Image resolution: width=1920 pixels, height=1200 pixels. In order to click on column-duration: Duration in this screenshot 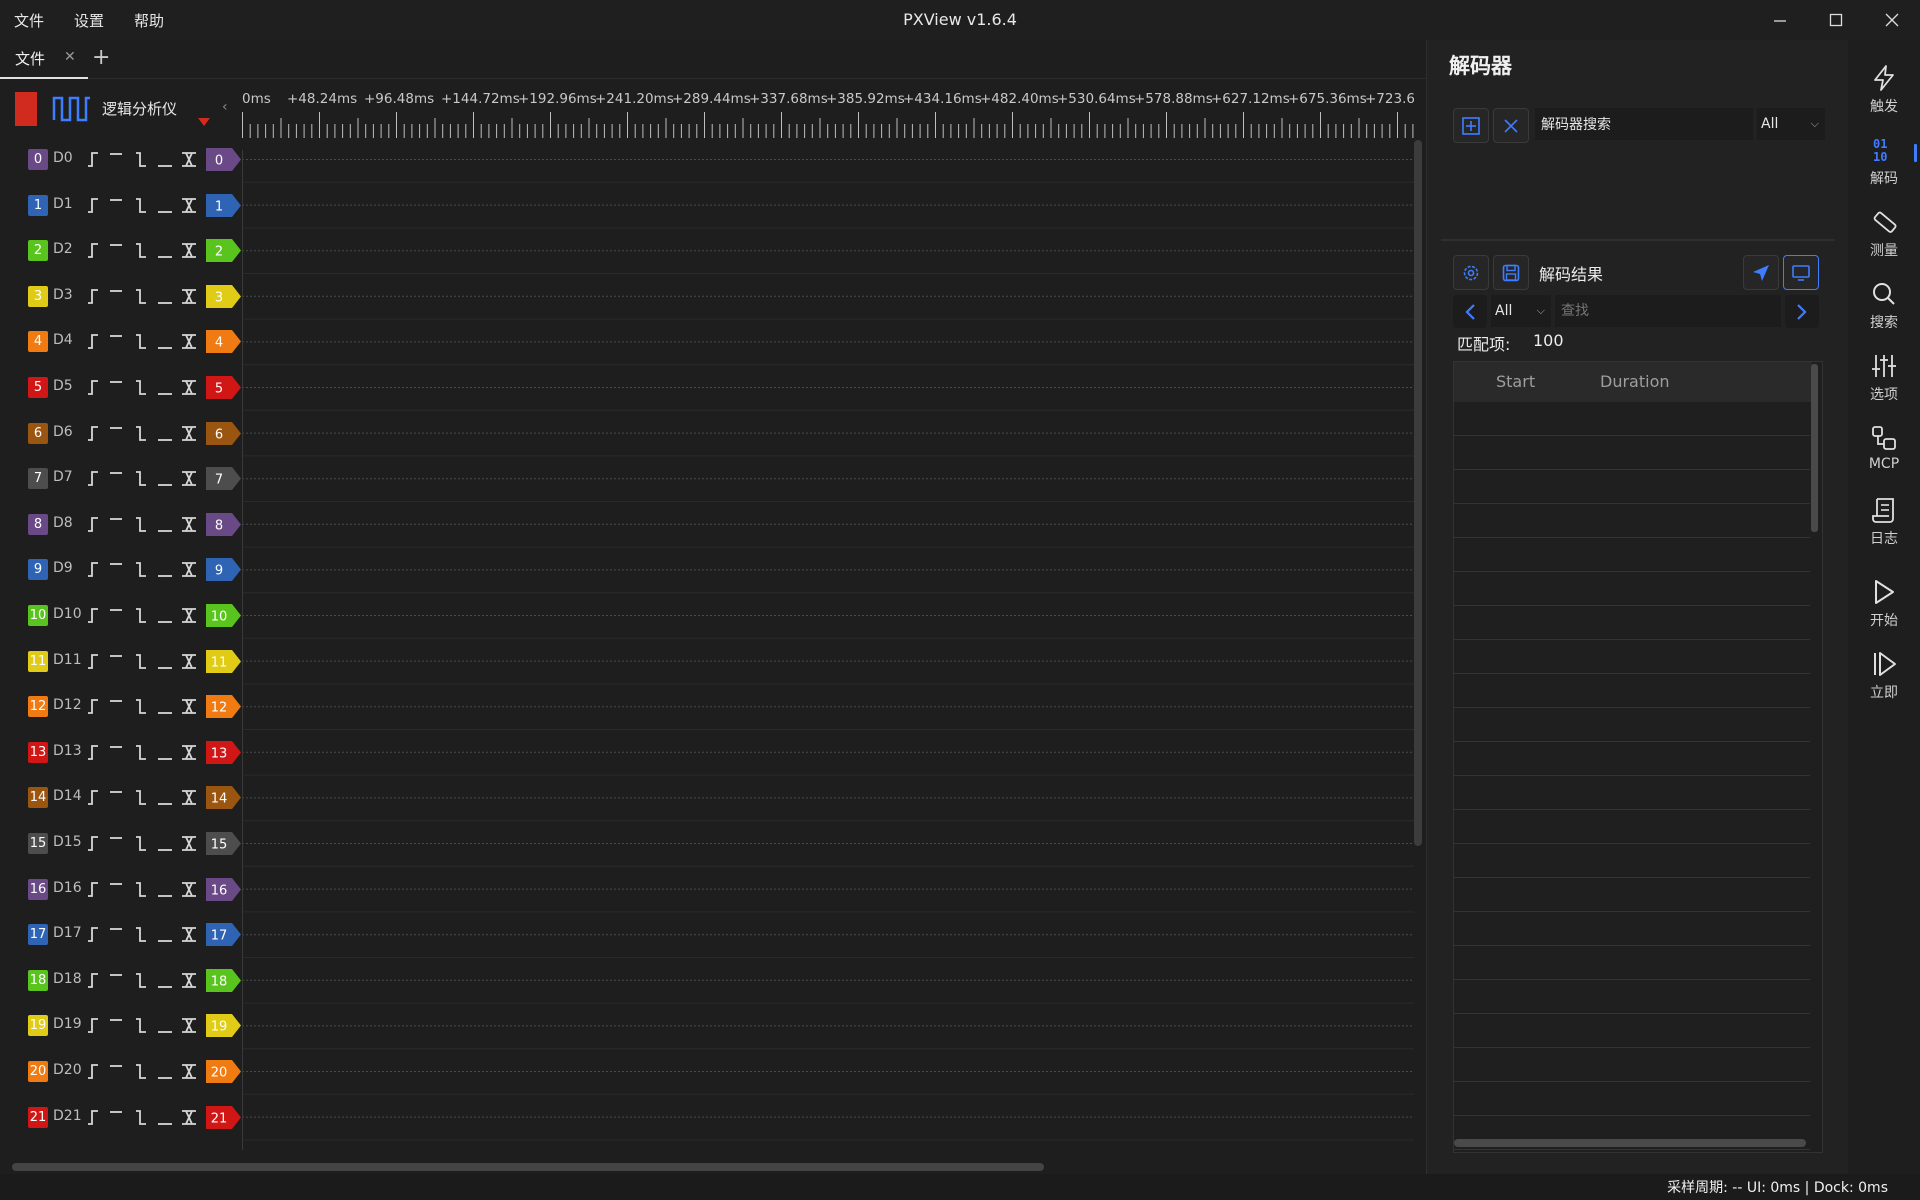, I will do `click(1635, 381)`.